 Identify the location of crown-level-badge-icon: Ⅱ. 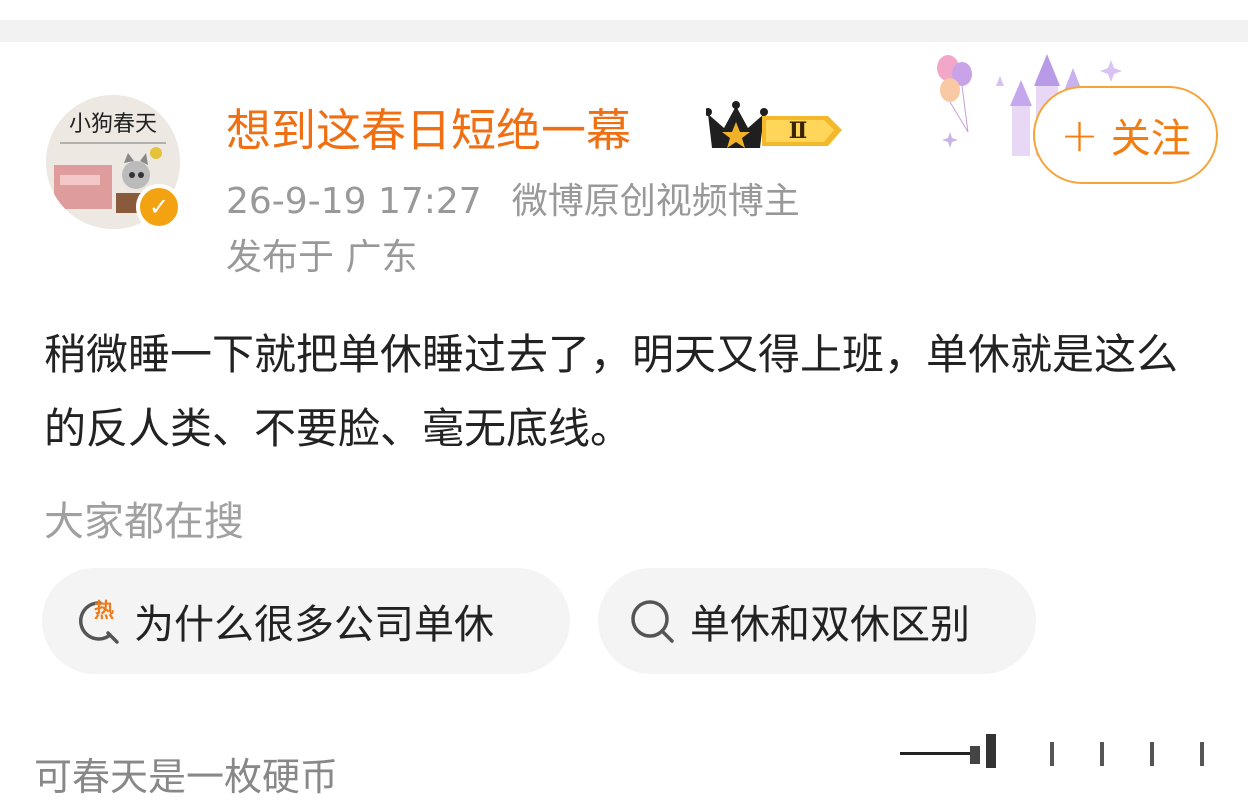
(774, 124).